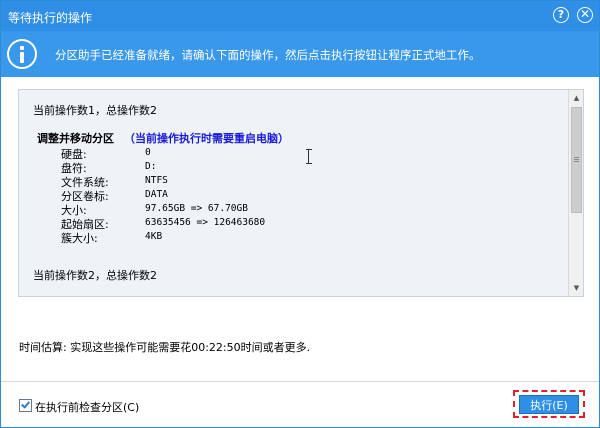 The width and height of the screenshot is (600, 428). Describe the element at coordinates (300, 381) in the screenshot. I see `footer-divider` at that location.